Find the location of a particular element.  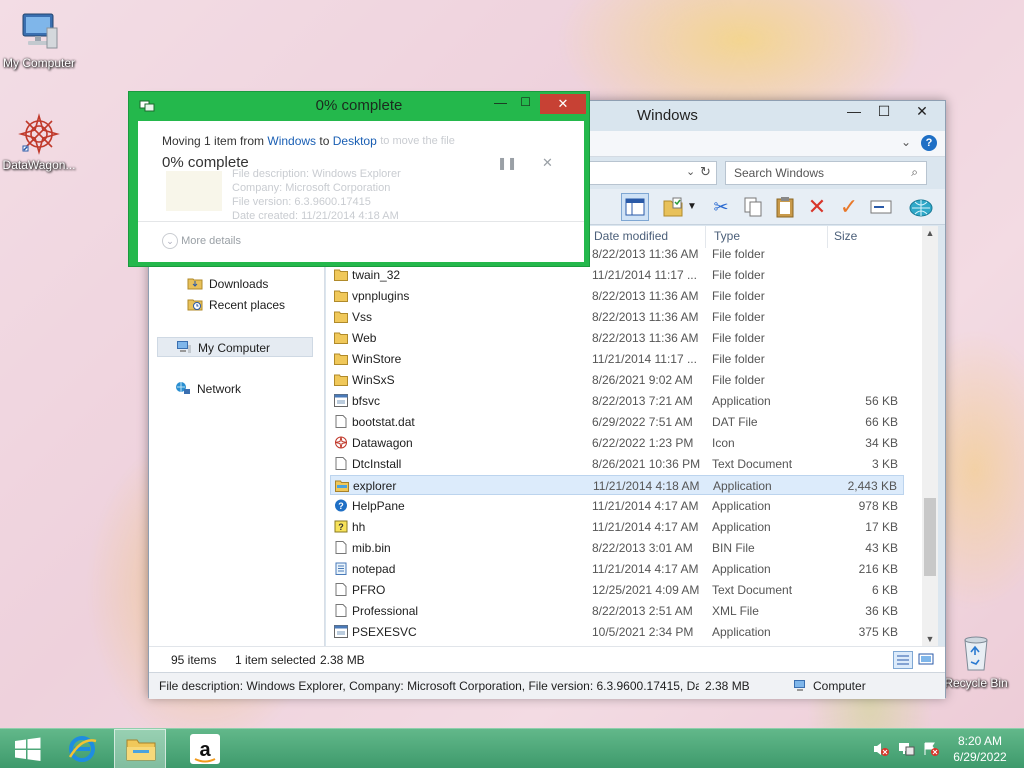

nav-item-downloads: Downloads is located at coordinates (227, 284).